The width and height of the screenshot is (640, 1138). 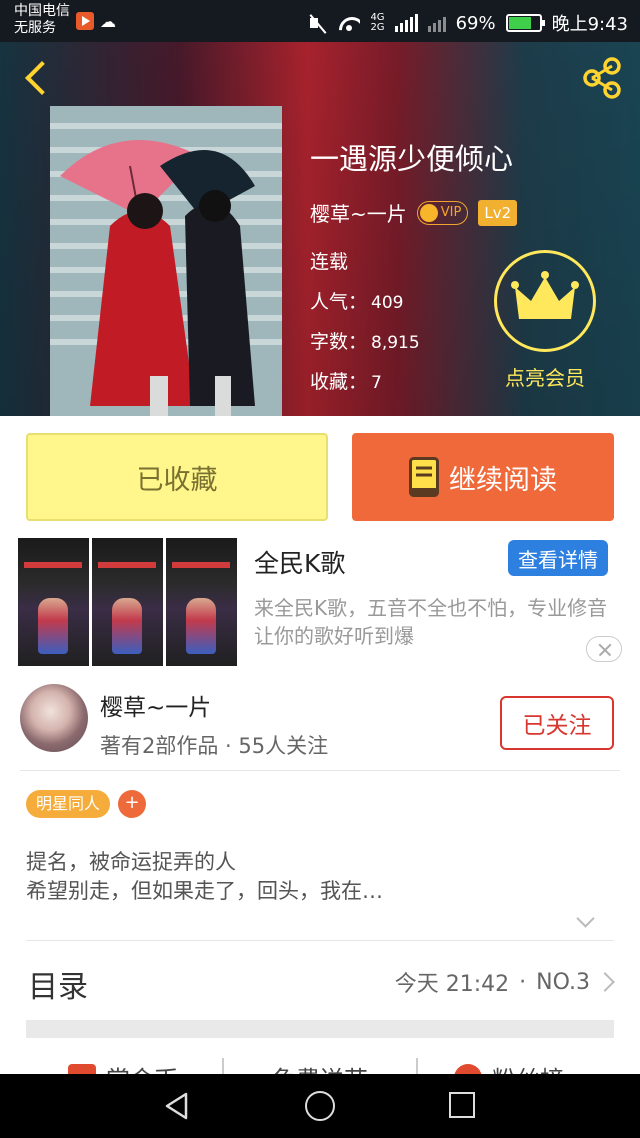 What do you see at coordinates (475, 23) in the screenshot?
I see `battery-percent: 69%` at bounding box center [475, 23].